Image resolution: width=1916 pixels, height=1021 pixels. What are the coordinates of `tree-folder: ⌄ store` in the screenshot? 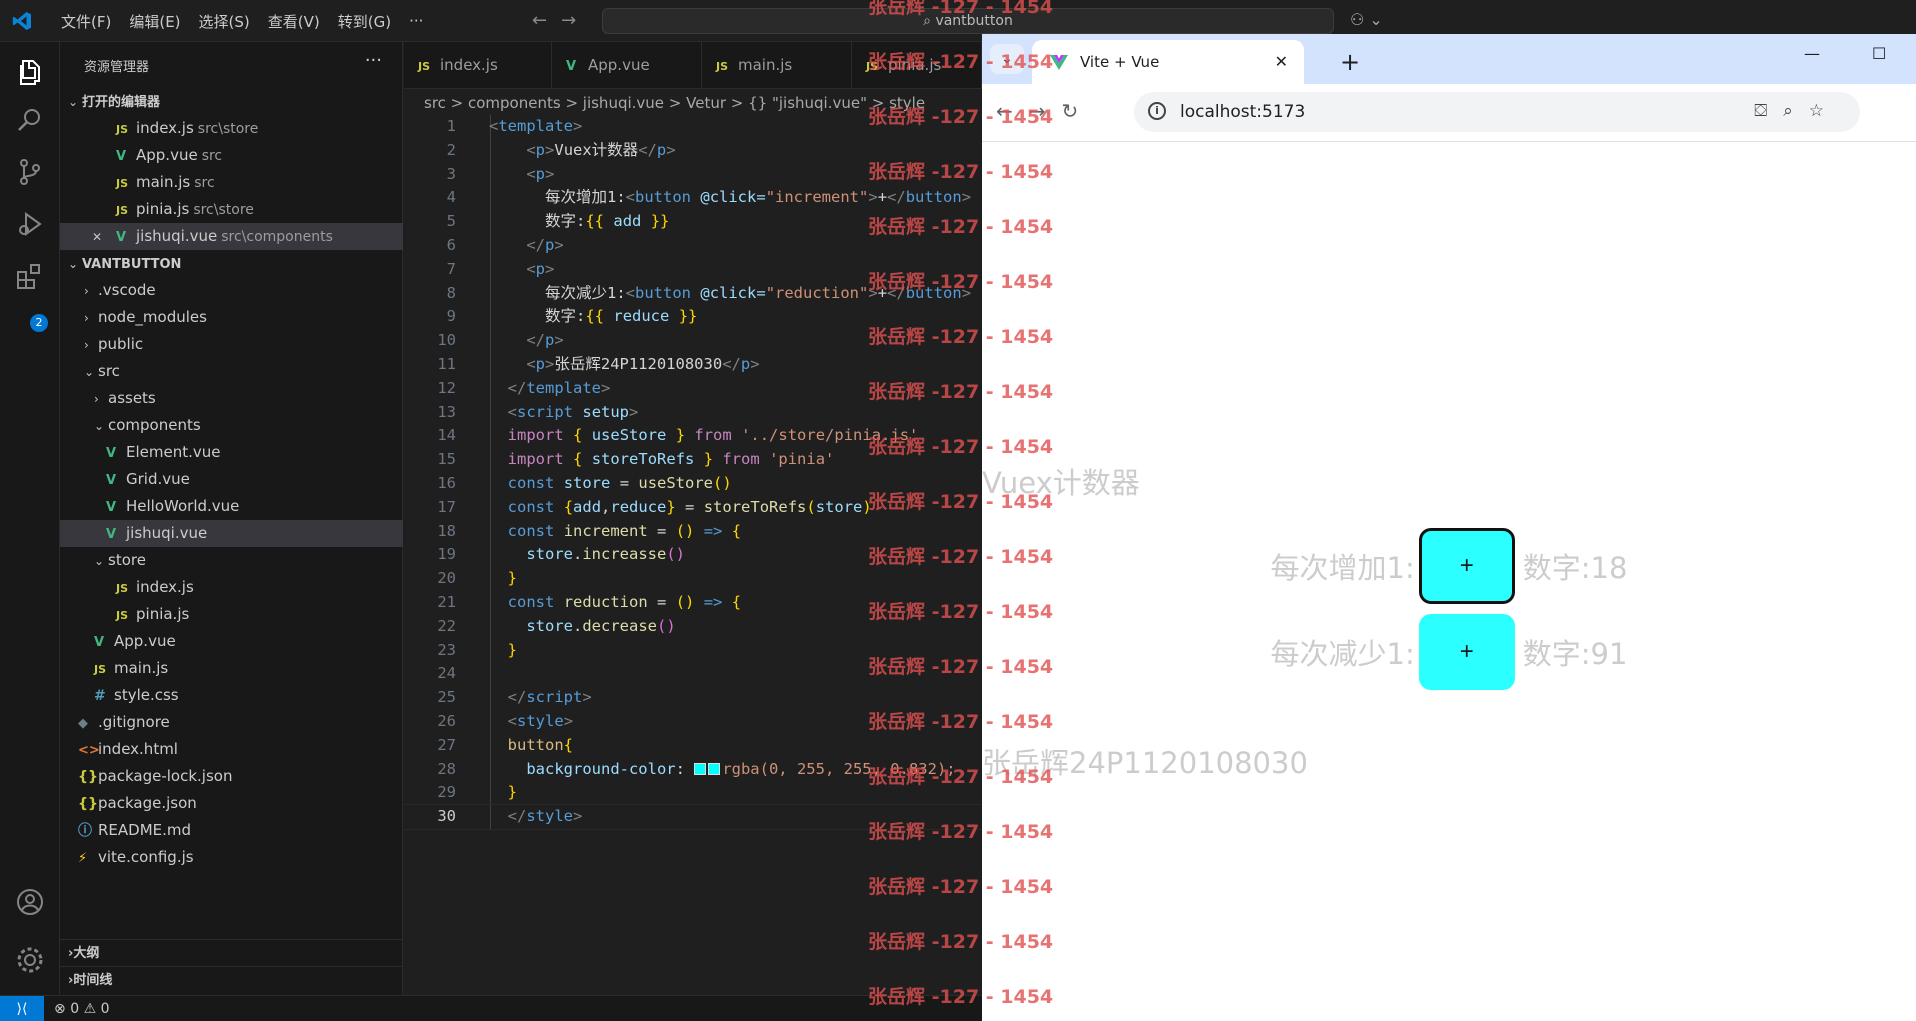 It's located at (231, 560).